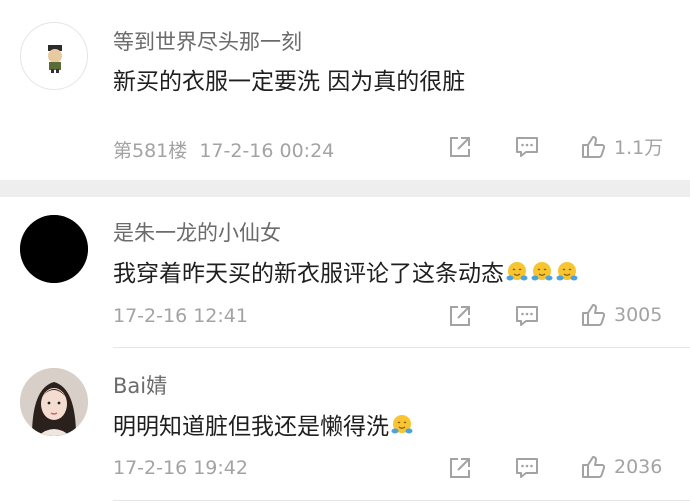  I want to click on comment-text-content: 明明知道脏但我还是懒得洗, so click(251, 427).